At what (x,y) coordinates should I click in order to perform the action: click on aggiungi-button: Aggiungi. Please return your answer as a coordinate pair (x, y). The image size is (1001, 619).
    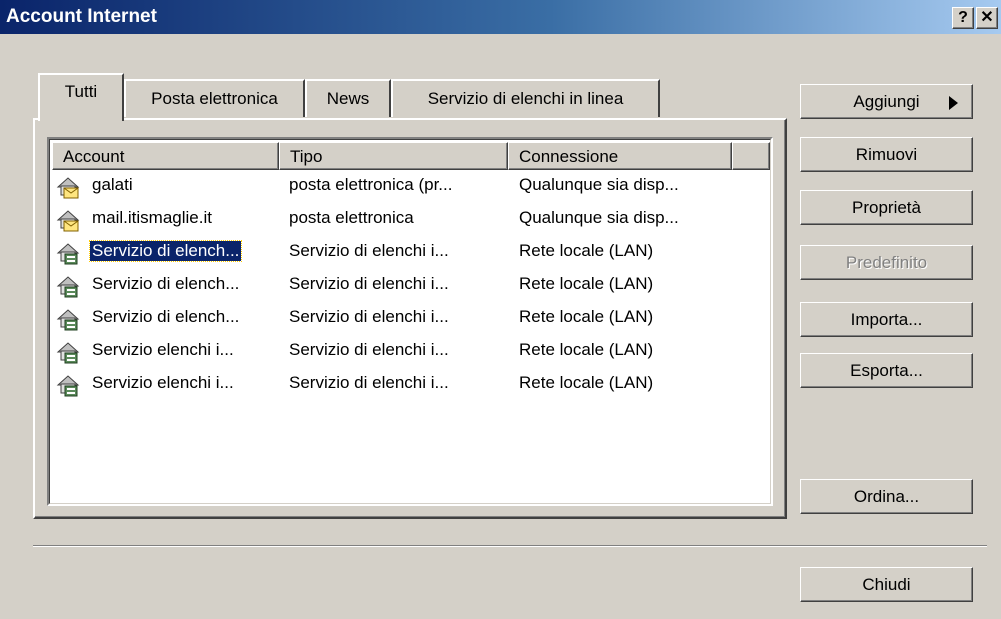
    Looking at the image, I should click on (886, 101).